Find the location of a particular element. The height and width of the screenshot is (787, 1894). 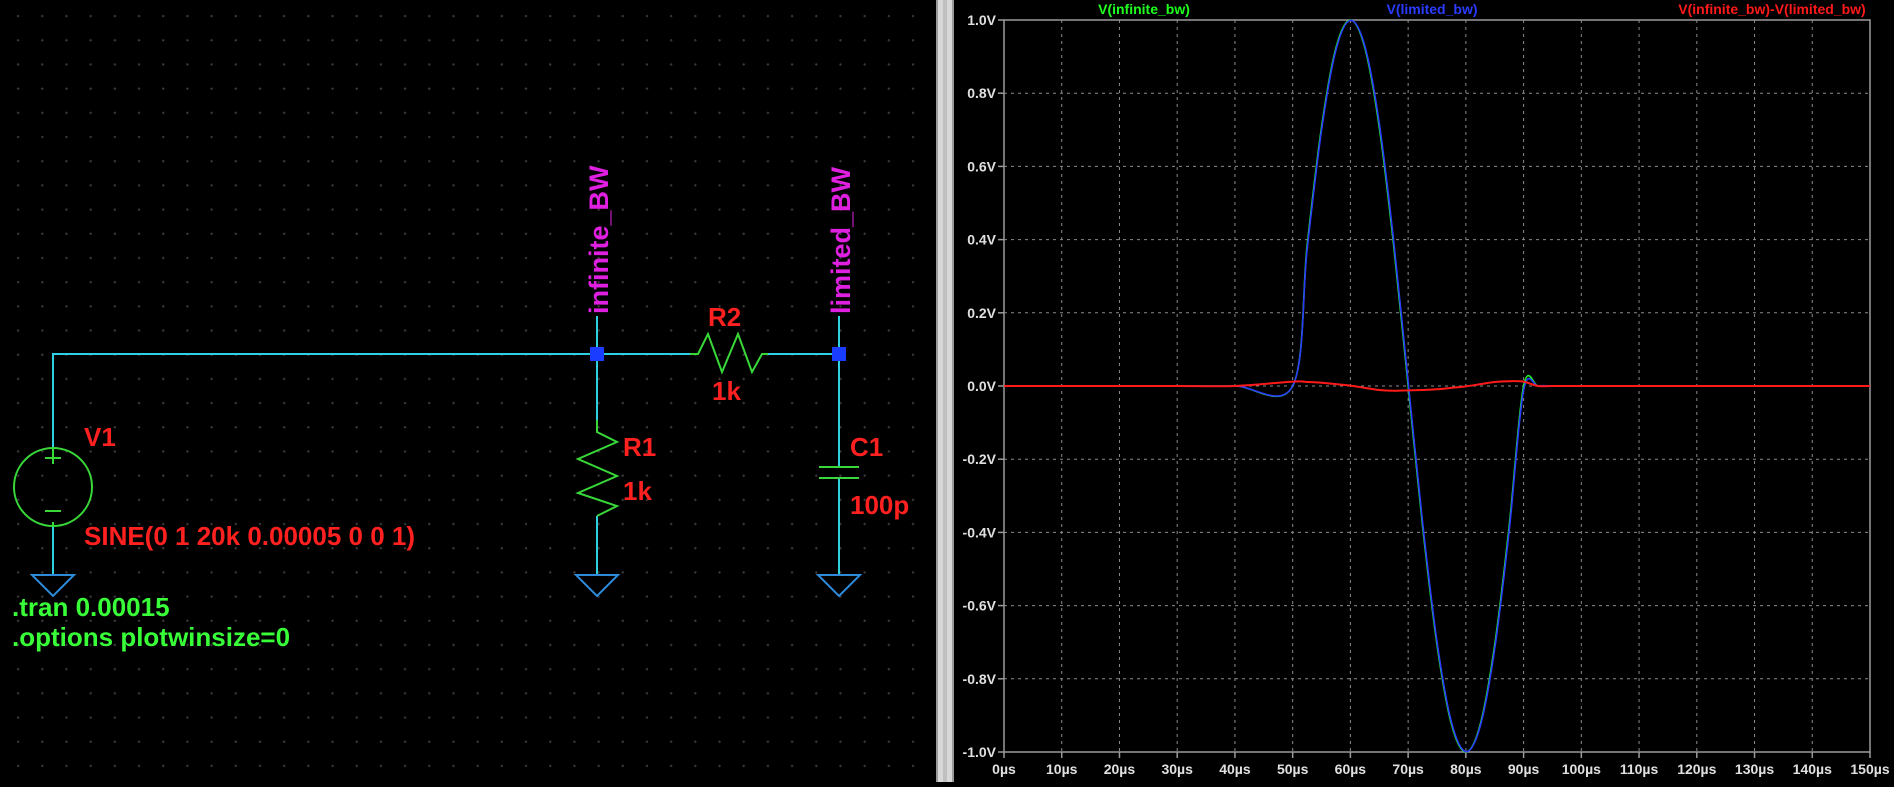

c1-value: 100p is located at coordinates (879, 505).